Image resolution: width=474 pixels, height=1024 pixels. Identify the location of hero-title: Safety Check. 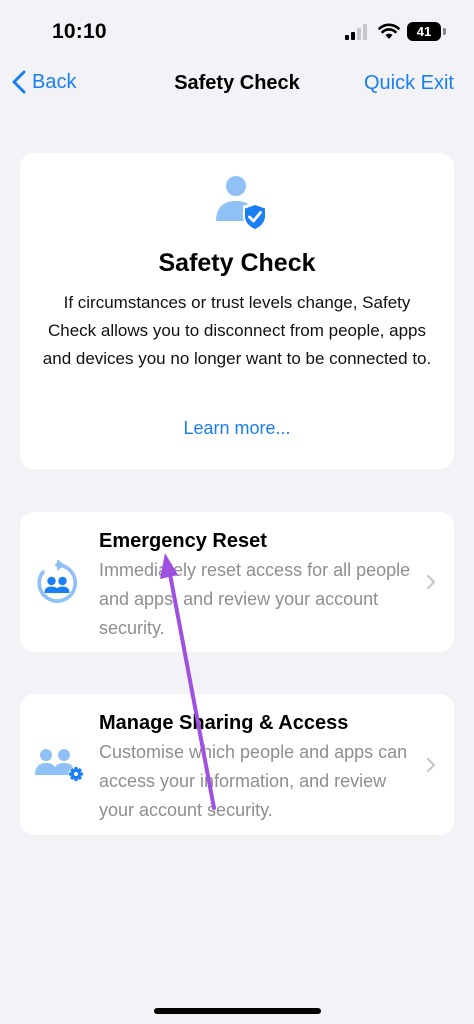
(237, 263).